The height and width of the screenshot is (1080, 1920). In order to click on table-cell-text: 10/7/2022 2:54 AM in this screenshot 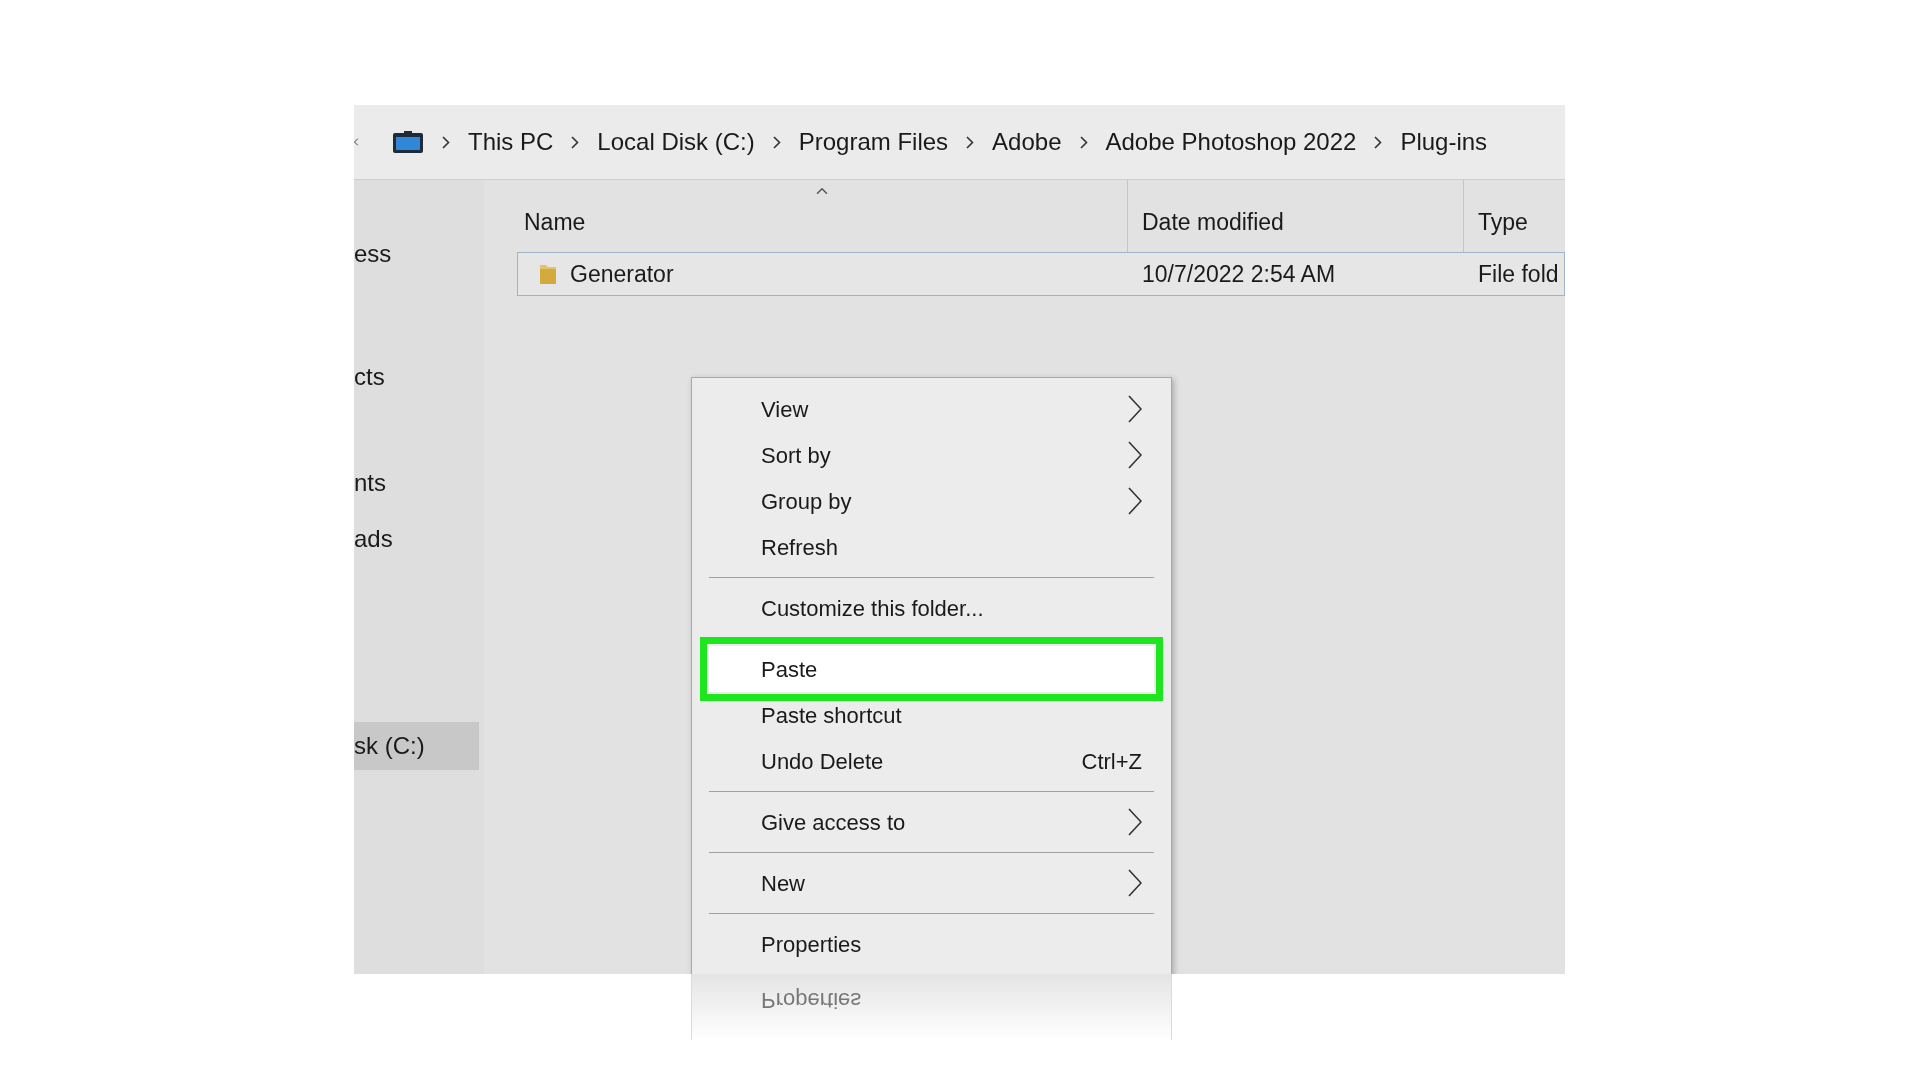, I will do `click(1239, 274)`.